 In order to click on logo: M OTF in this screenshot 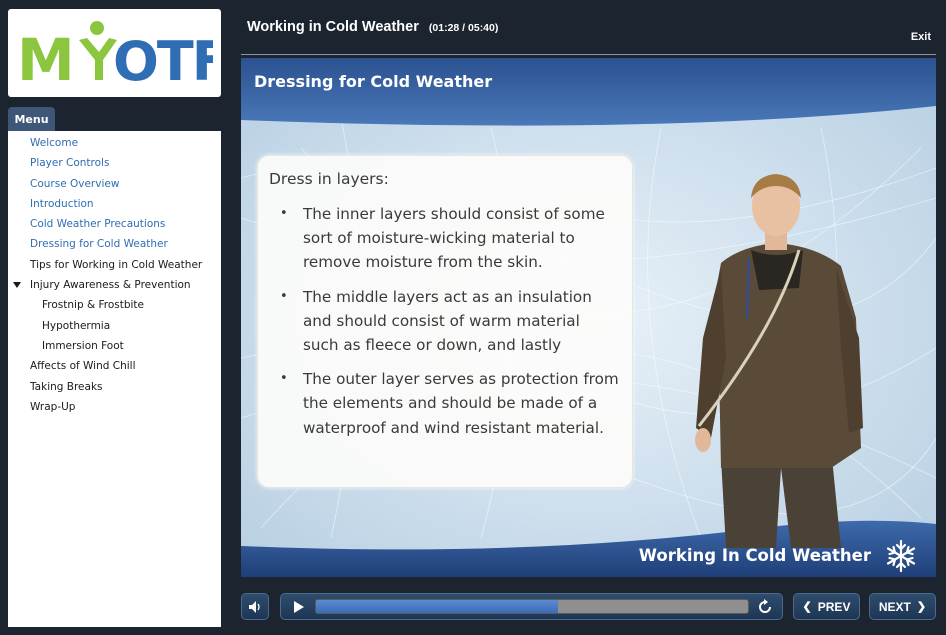, I will do `click(114, 53)`.